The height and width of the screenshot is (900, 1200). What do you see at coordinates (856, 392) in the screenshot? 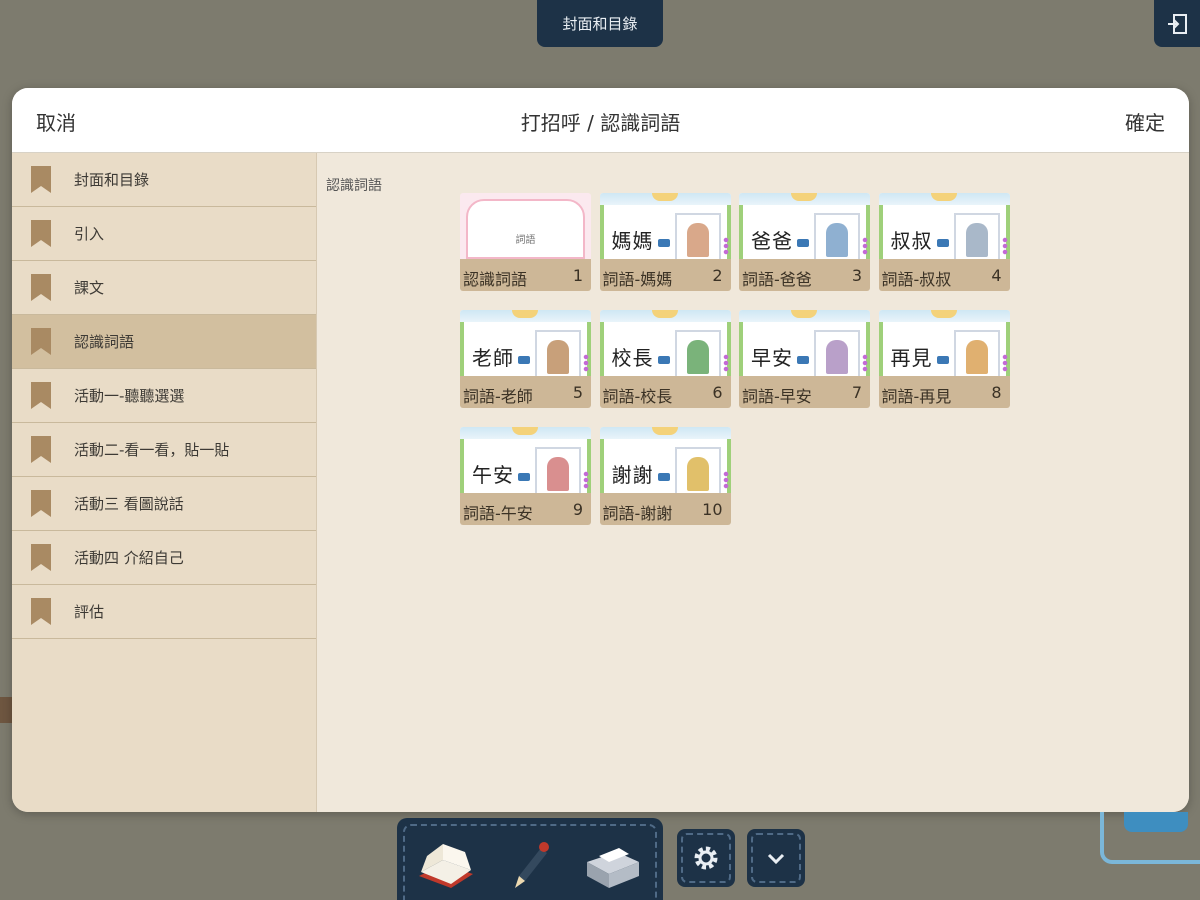
I see `thumbnail-page-number: 7` at bounding box center [856, 392].